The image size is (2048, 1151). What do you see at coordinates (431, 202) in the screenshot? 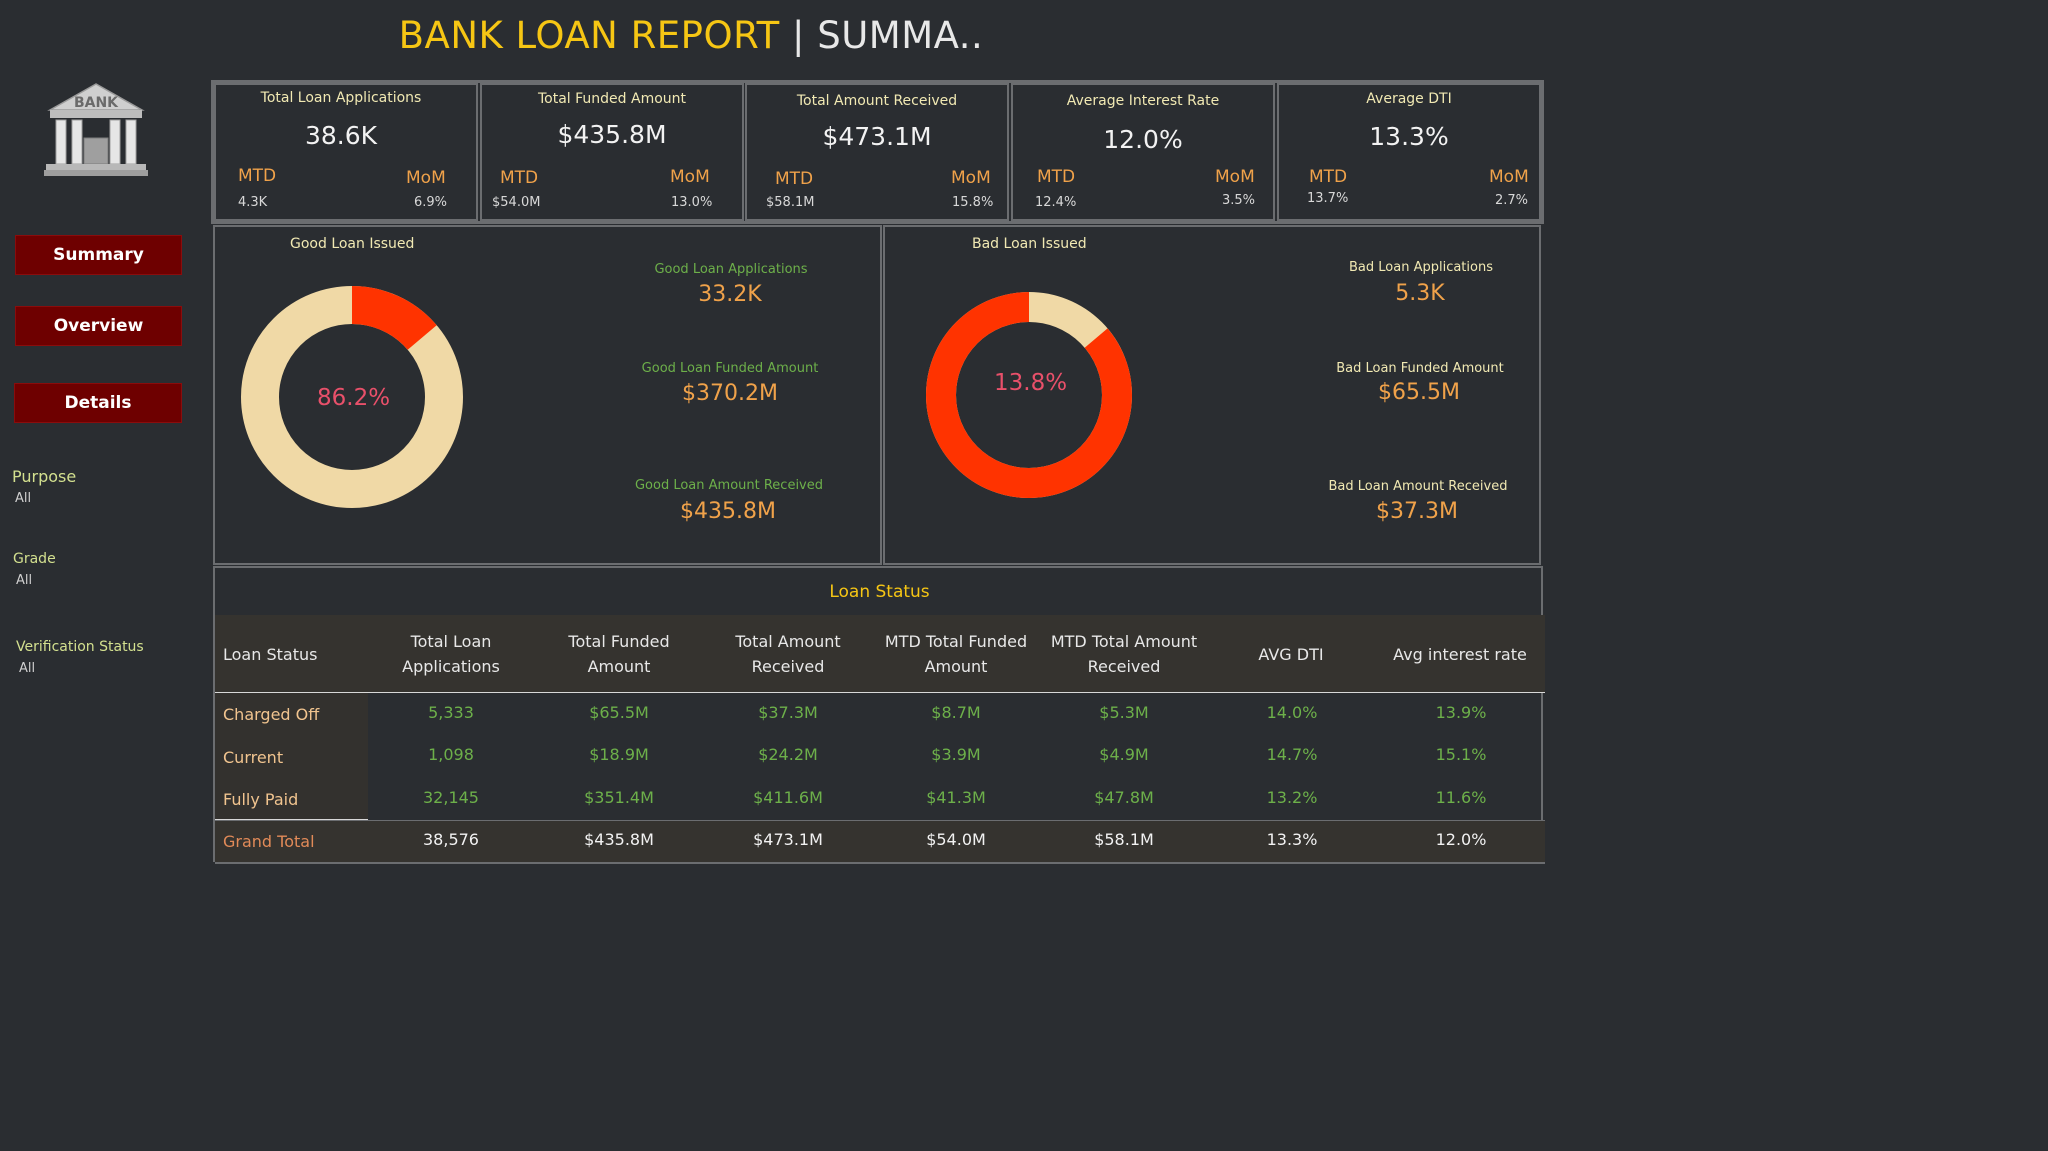
I see `kpi-mom-value: 6.9%` at bounding box center [431, 202].